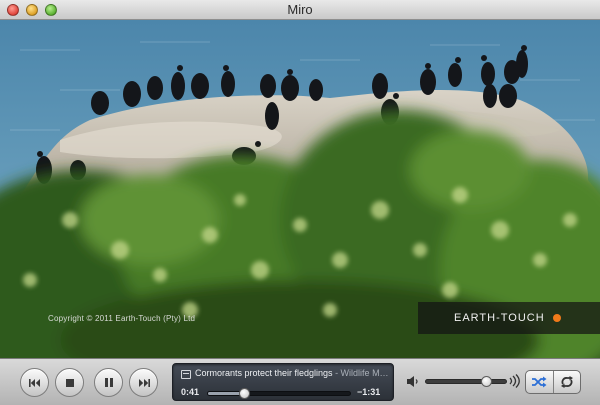 This screenshot has width=600, height=405. What do you see at coordinates (414, 381) in the screenshot?
I see `volume-low-icon` at bounding box center [414, 381].